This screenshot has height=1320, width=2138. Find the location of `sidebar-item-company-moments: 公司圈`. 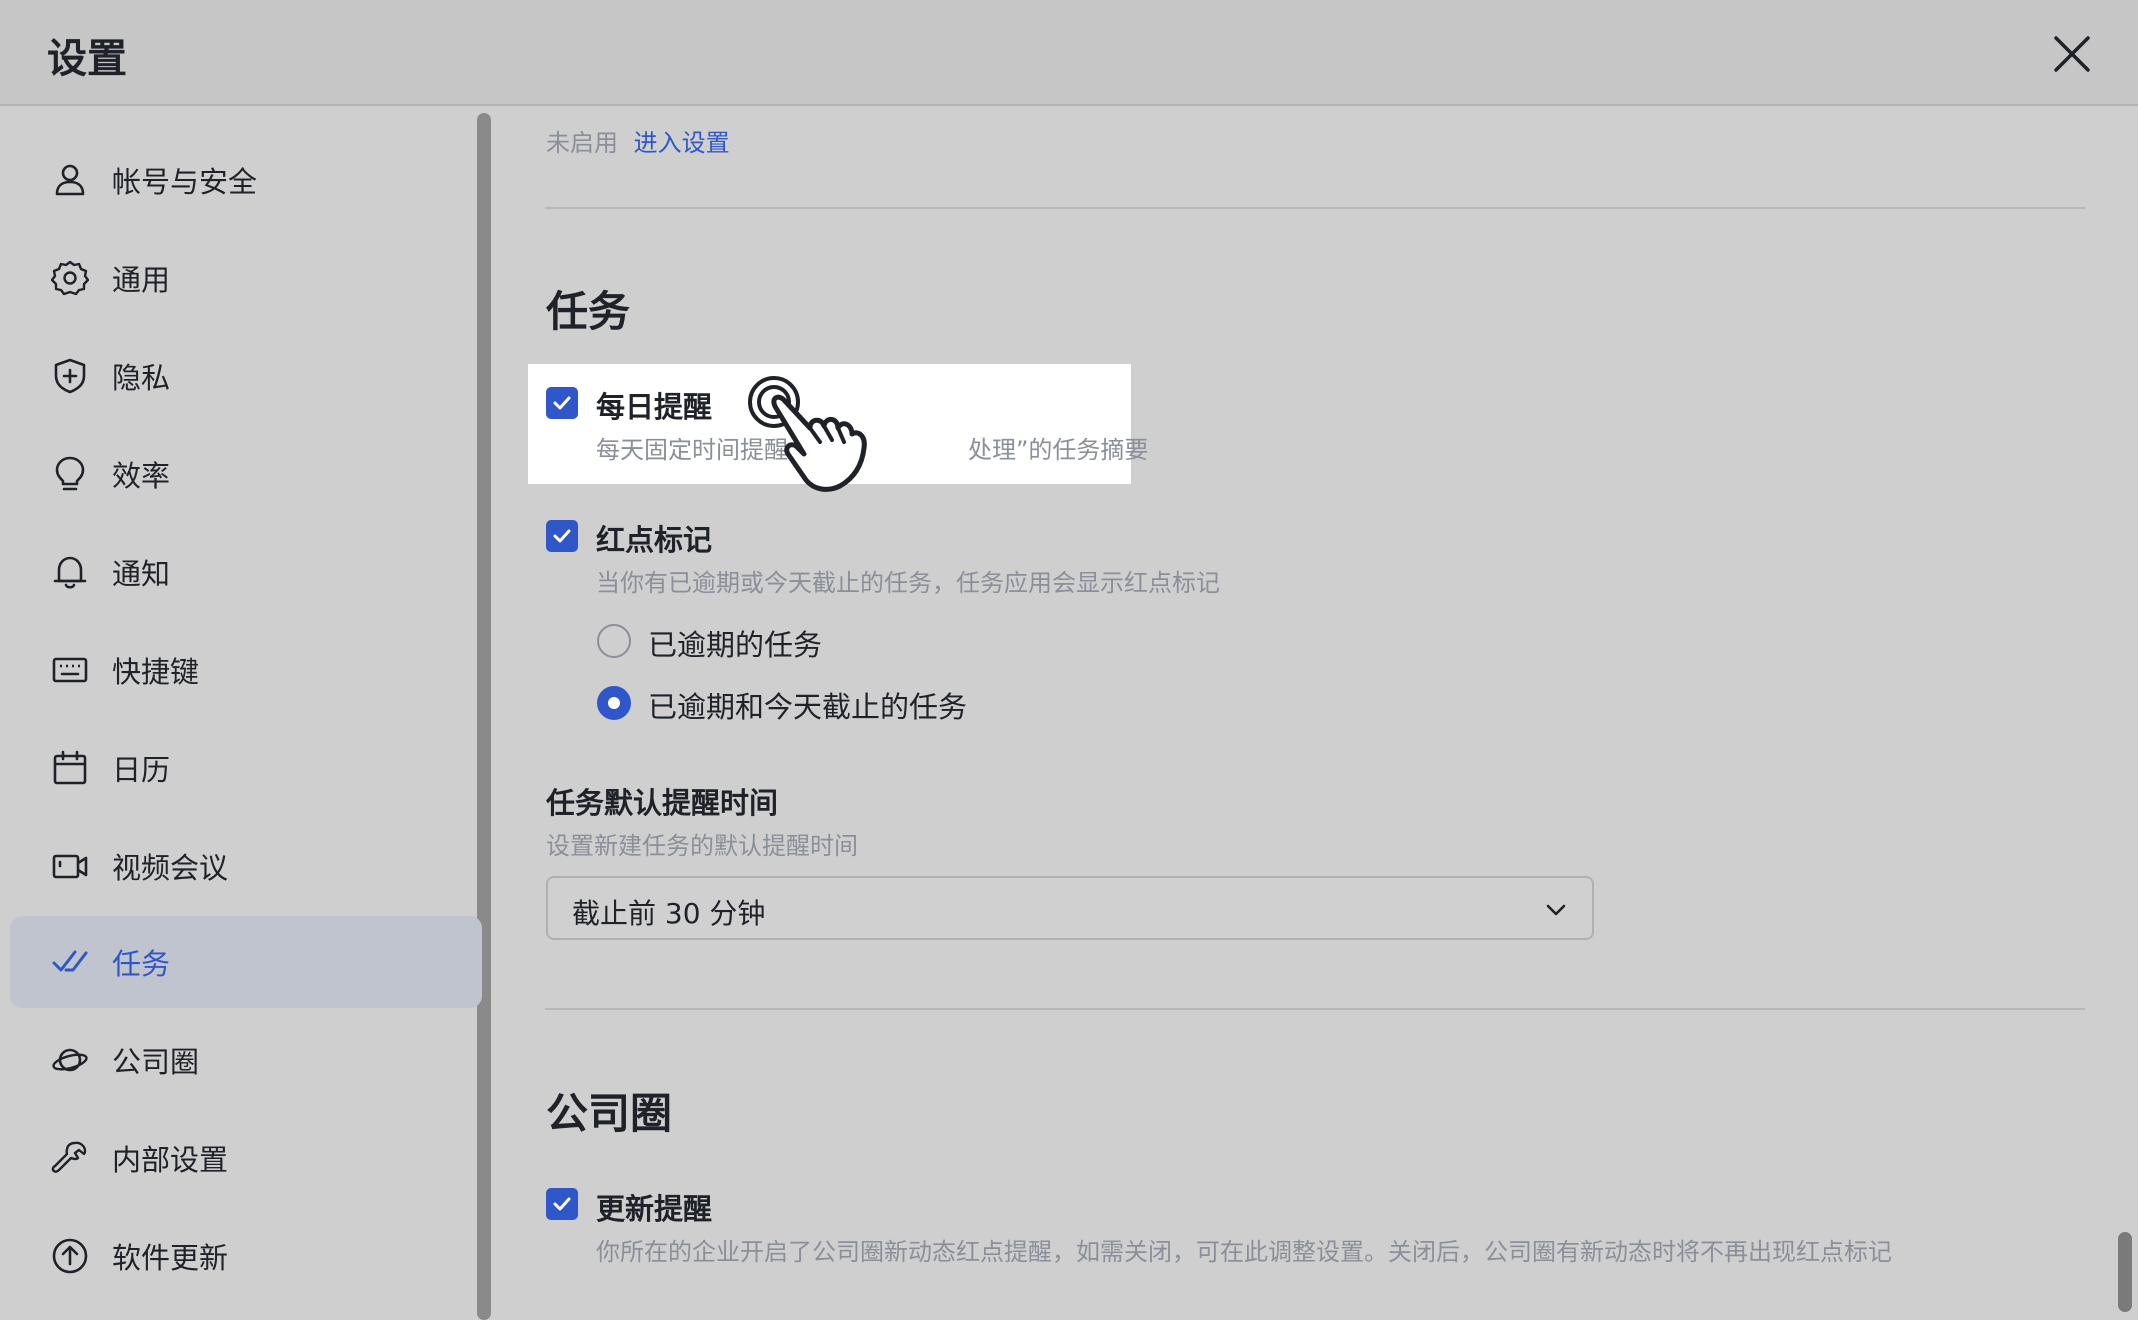

sidebar-item-company-moments: 公司圈 is located at coordinates (246, 1060).